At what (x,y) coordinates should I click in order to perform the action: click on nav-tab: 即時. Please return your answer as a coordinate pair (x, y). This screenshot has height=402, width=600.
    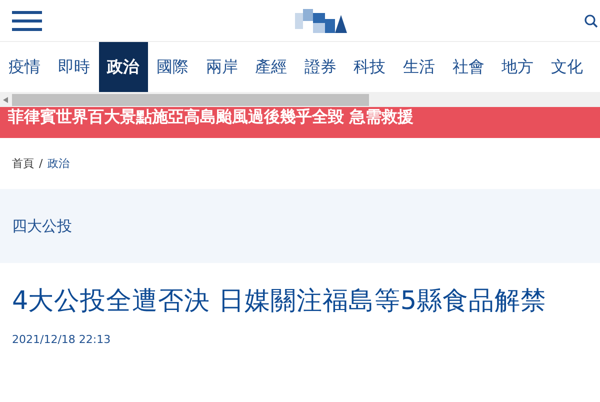
    Looking at the image, I should click on (74, 67).